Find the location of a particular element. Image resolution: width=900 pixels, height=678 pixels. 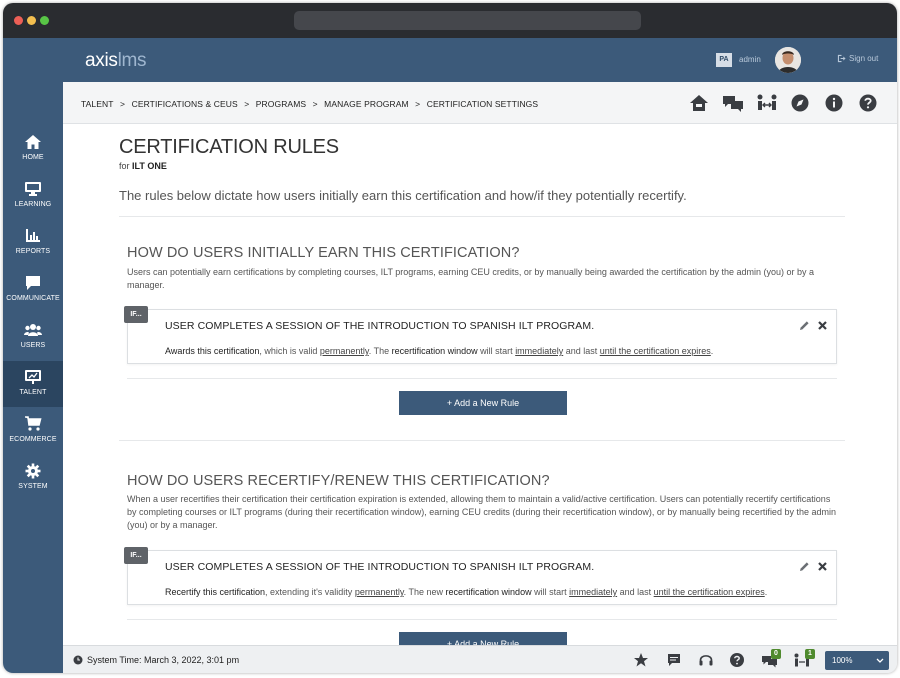

compass-icon is located at coordinates (800, 103).